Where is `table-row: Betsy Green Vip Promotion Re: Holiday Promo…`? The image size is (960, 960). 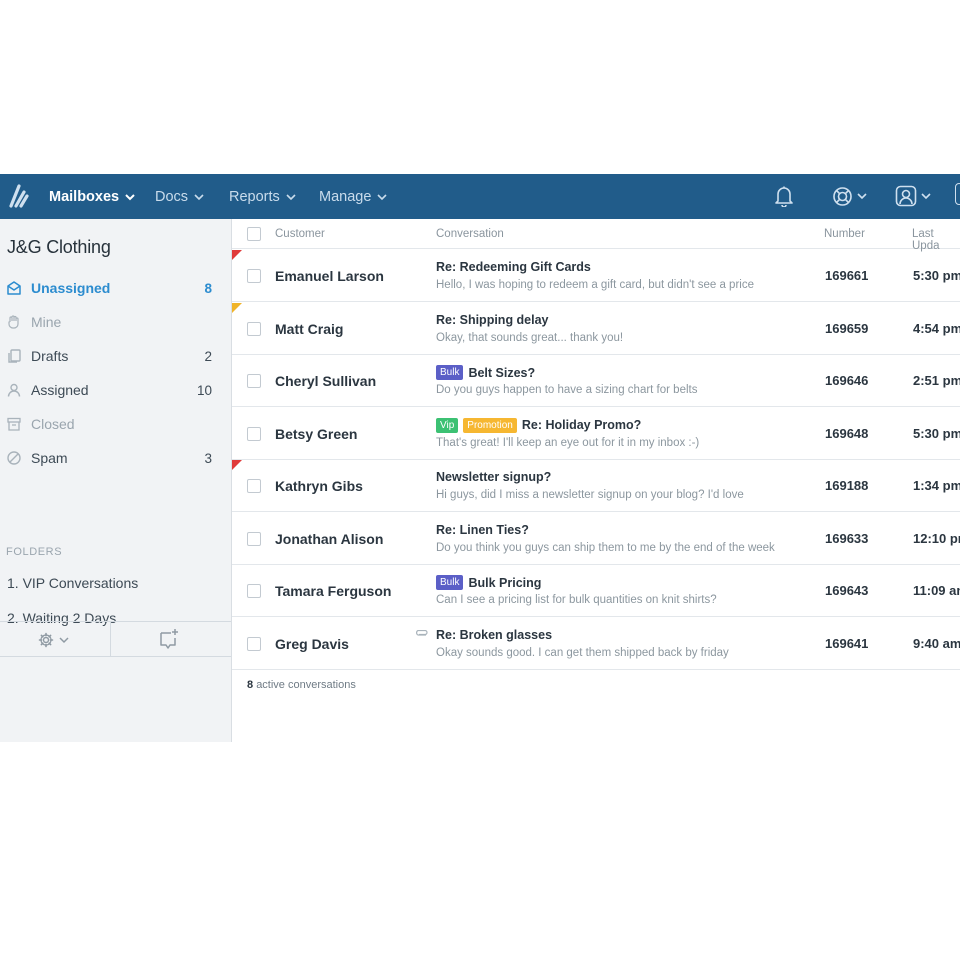
table-row: Betsy Green Vip Promotion Re: Holiday Promo… is located at coordinates (596, 434).